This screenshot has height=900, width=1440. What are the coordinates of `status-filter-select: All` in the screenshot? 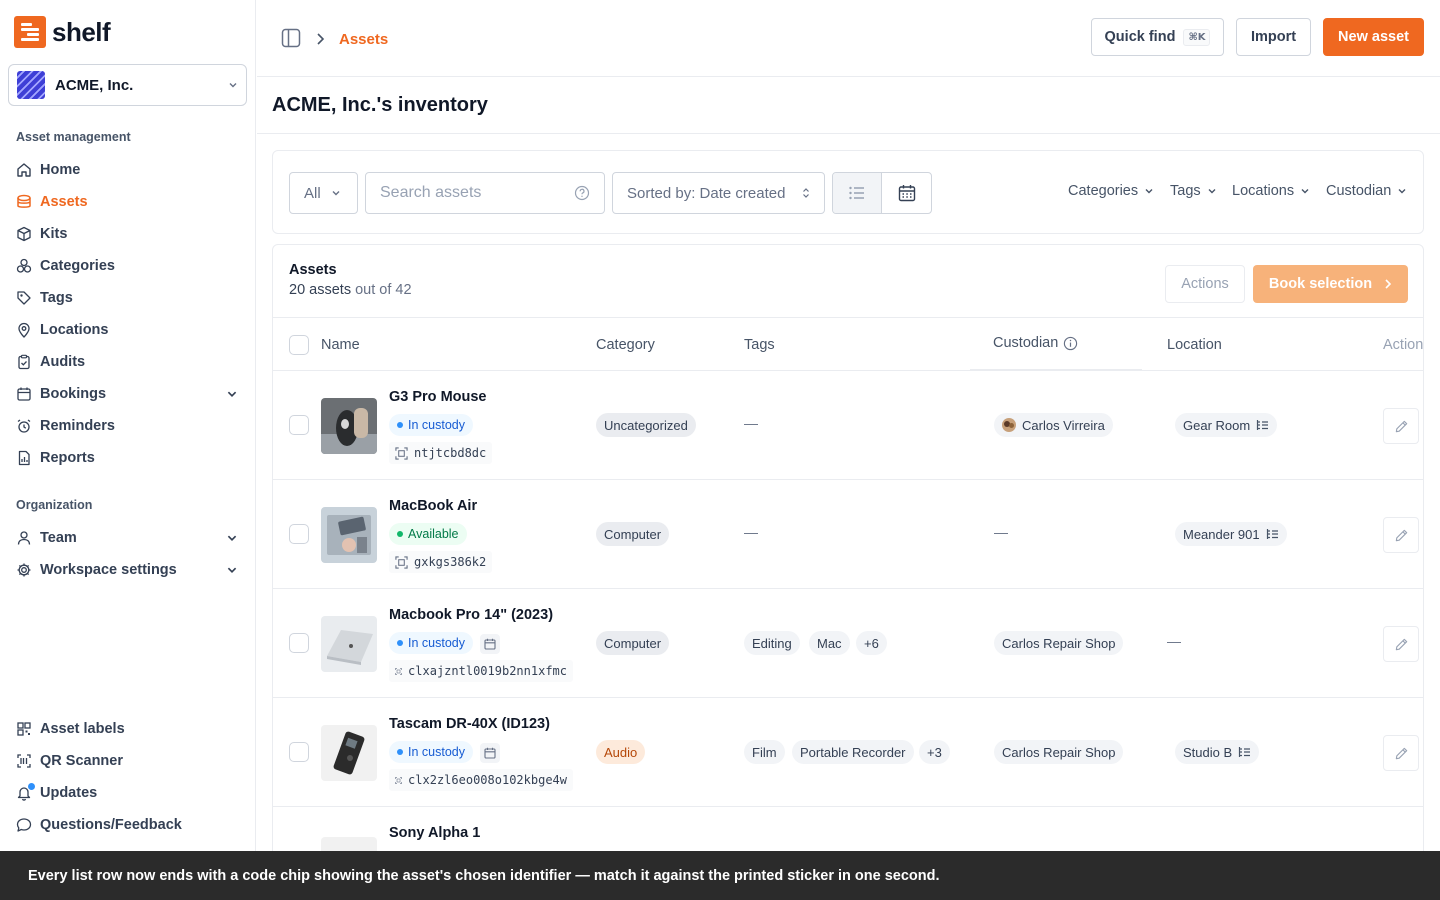 It's located at (323, 193).